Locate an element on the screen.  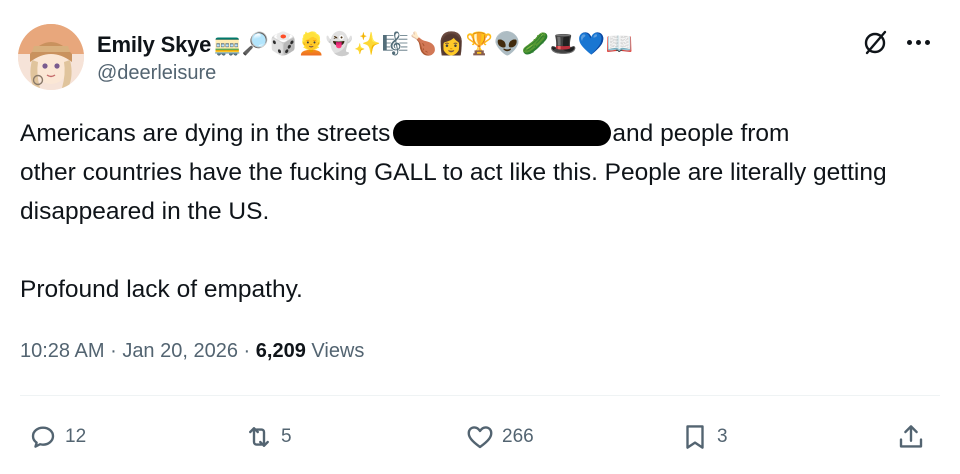
repost-button: 5 is located at coordinates (268, 437).